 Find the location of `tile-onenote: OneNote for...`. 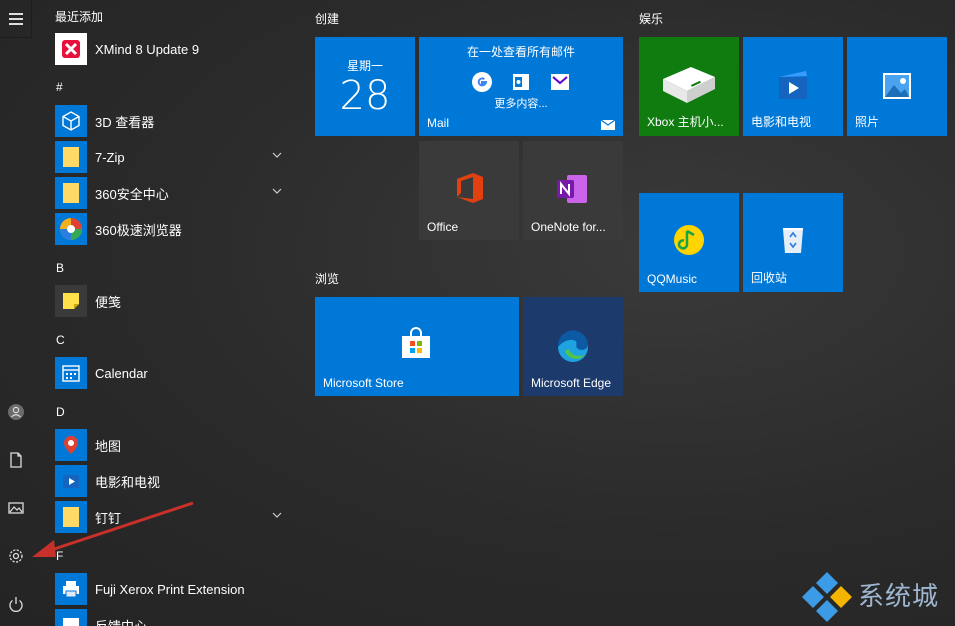

tile-onenote: OneNote for... is located at coordinates (573, 190).